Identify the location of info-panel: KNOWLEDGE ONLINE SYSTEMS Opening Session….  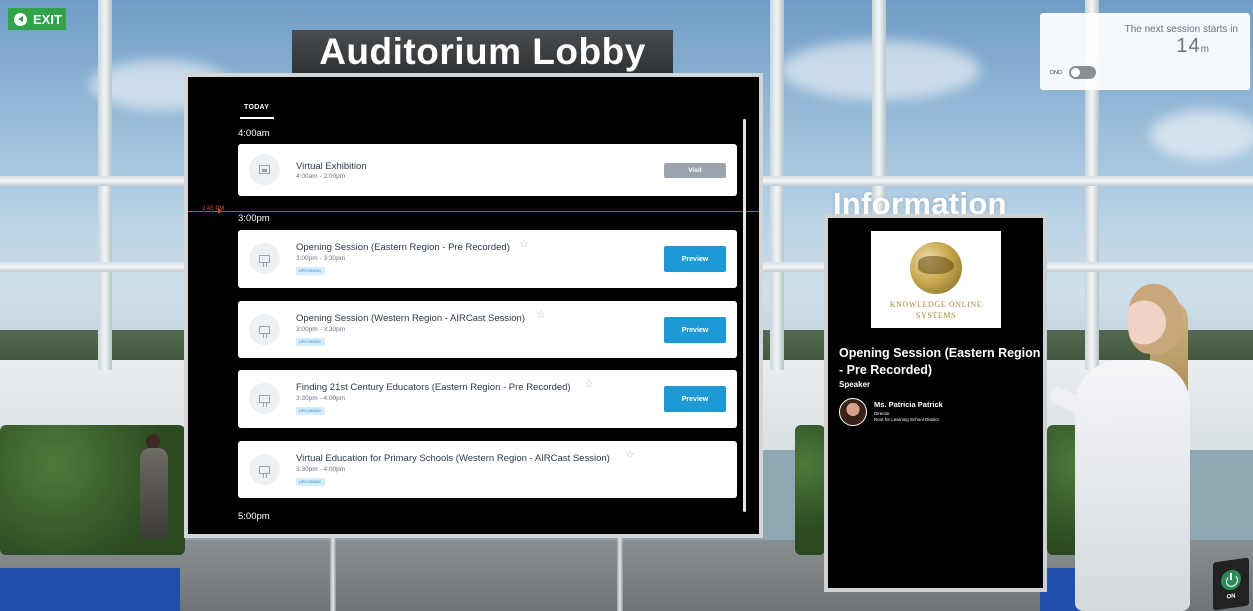
(935, 403).